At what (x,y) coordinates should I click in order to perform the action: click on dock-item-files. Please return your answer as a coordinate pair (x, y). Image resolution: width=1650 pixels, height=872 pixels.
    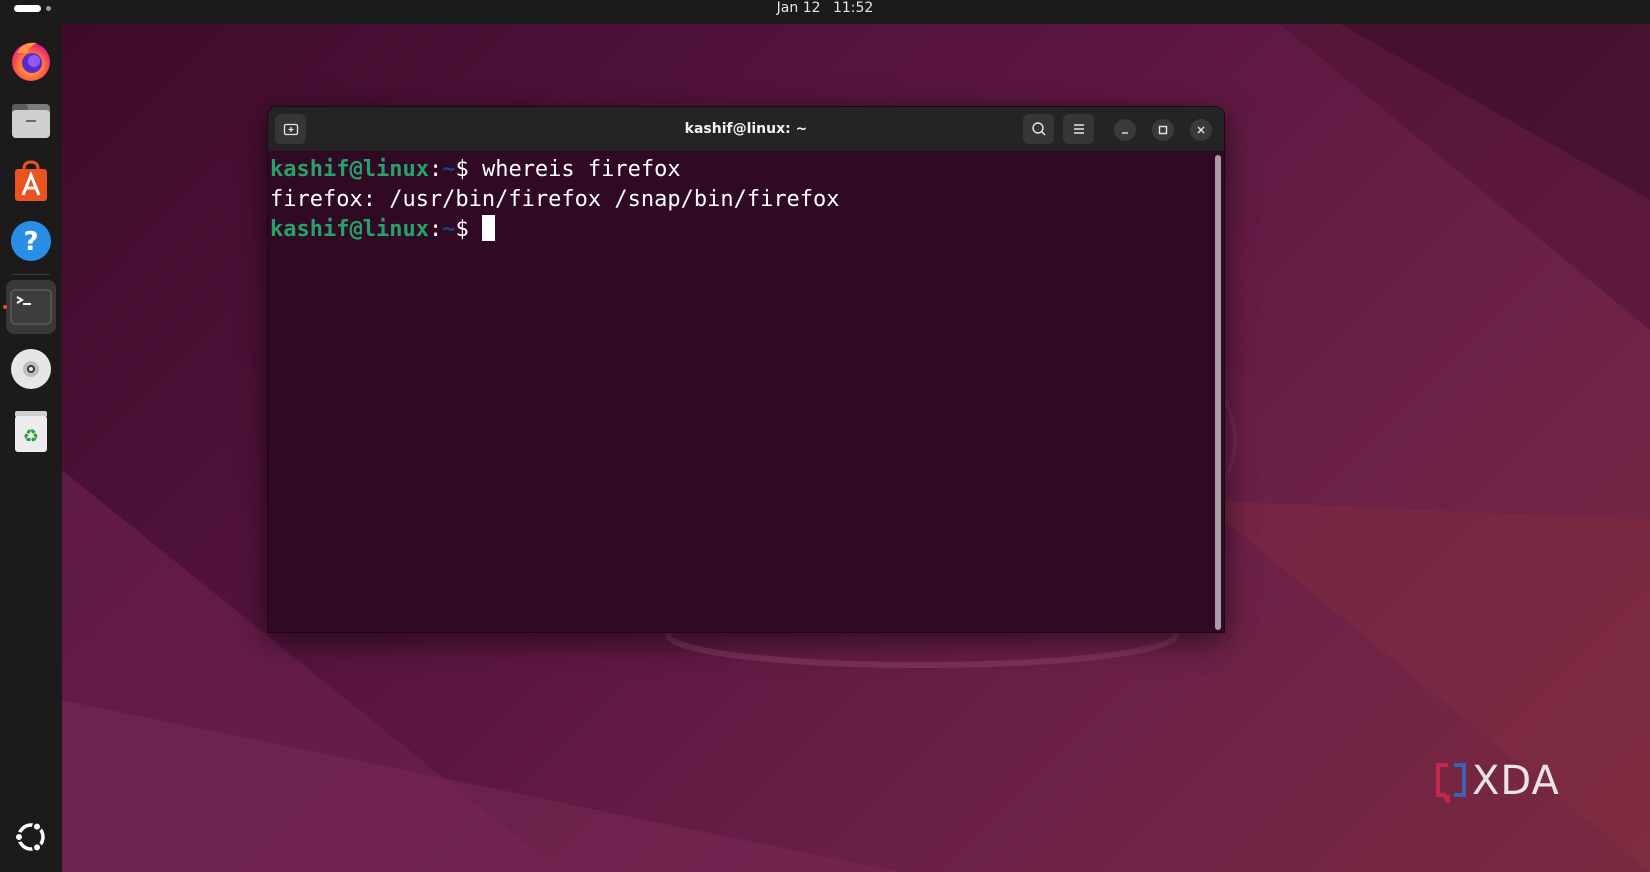
    Looking at the image, I should click on (31, 121).